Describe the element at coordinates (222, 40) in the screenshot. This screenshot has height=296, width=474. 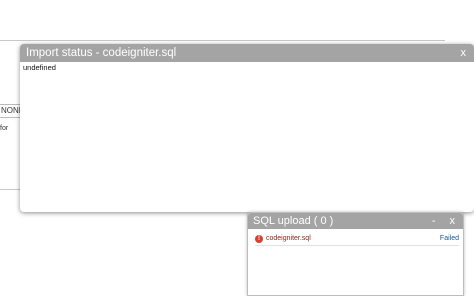
I see `background-divider` at that location.